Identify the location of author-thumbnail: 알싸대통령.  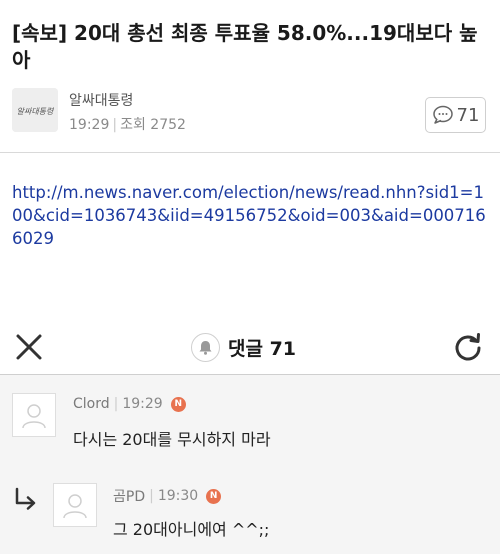
(35, 110).